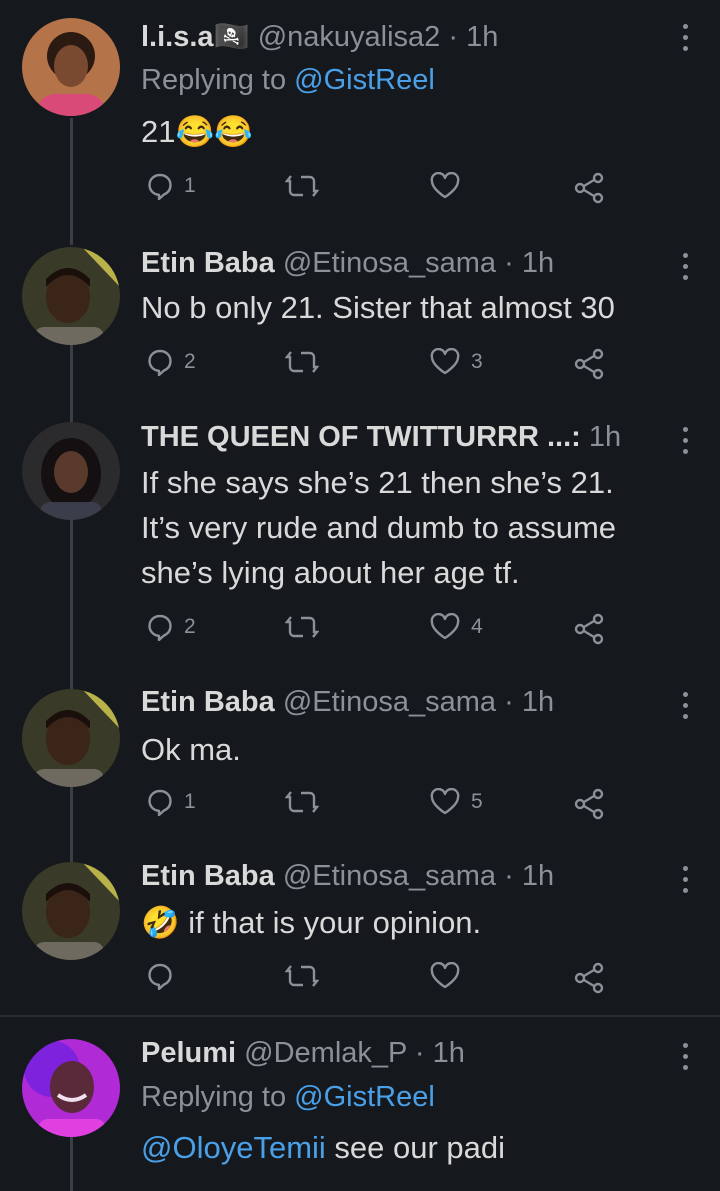 The height and width of the screenshot is (1191, 720). I want to click on reply-count: 2, so click(190, 626).